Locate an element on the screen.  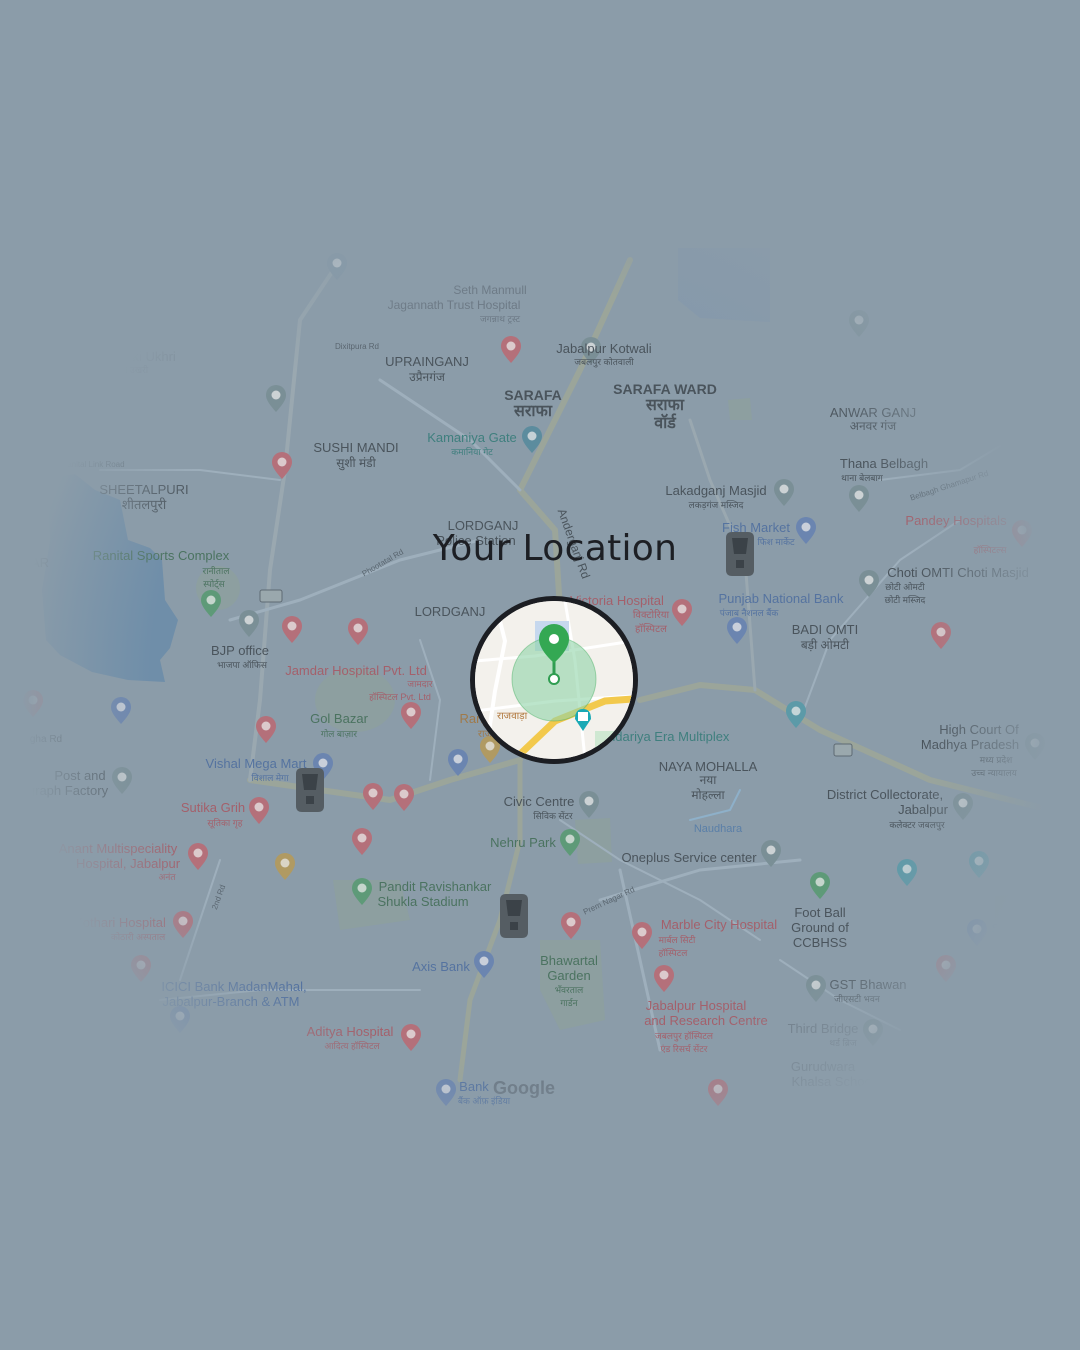
location-mini-map: राजवाड़ा is located at coordinates (554, 680).